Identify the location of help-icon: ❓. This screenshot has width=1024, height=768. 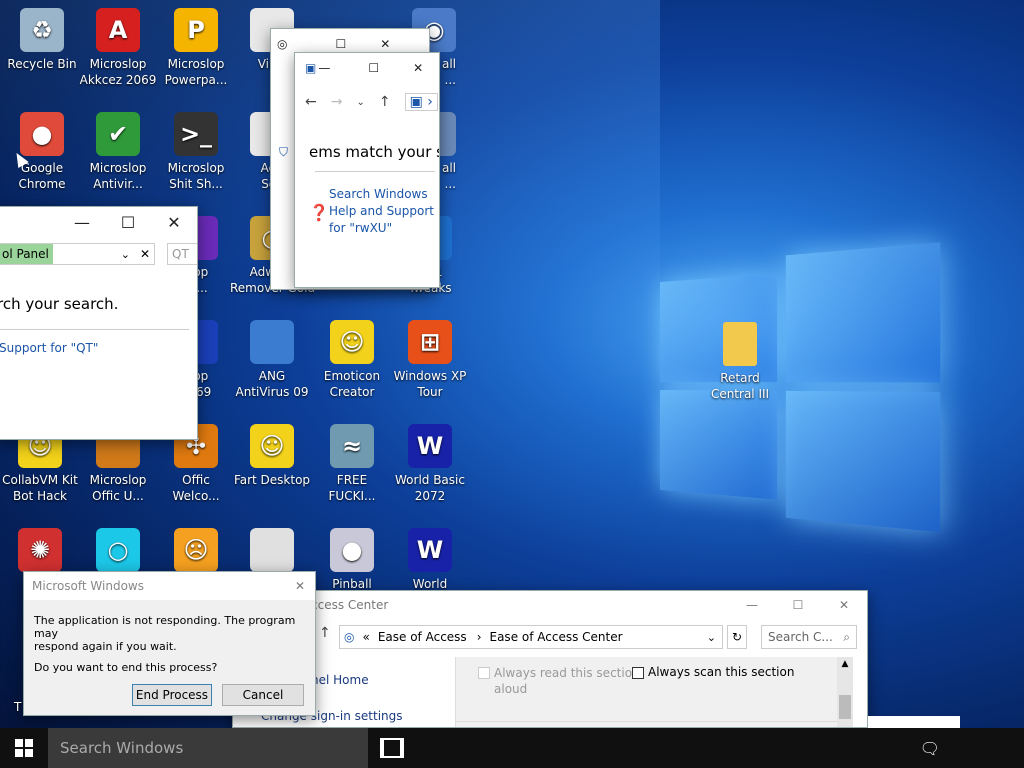
(319, 212).